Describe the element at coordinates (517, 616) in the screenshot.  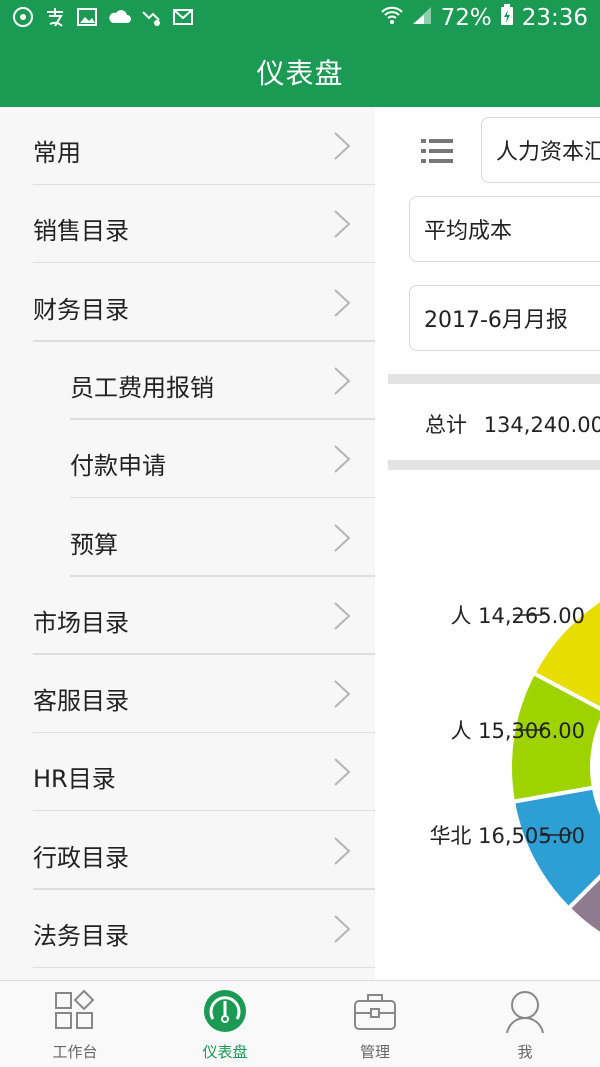
I see `pie-label: 人 14,265.00` at that location.